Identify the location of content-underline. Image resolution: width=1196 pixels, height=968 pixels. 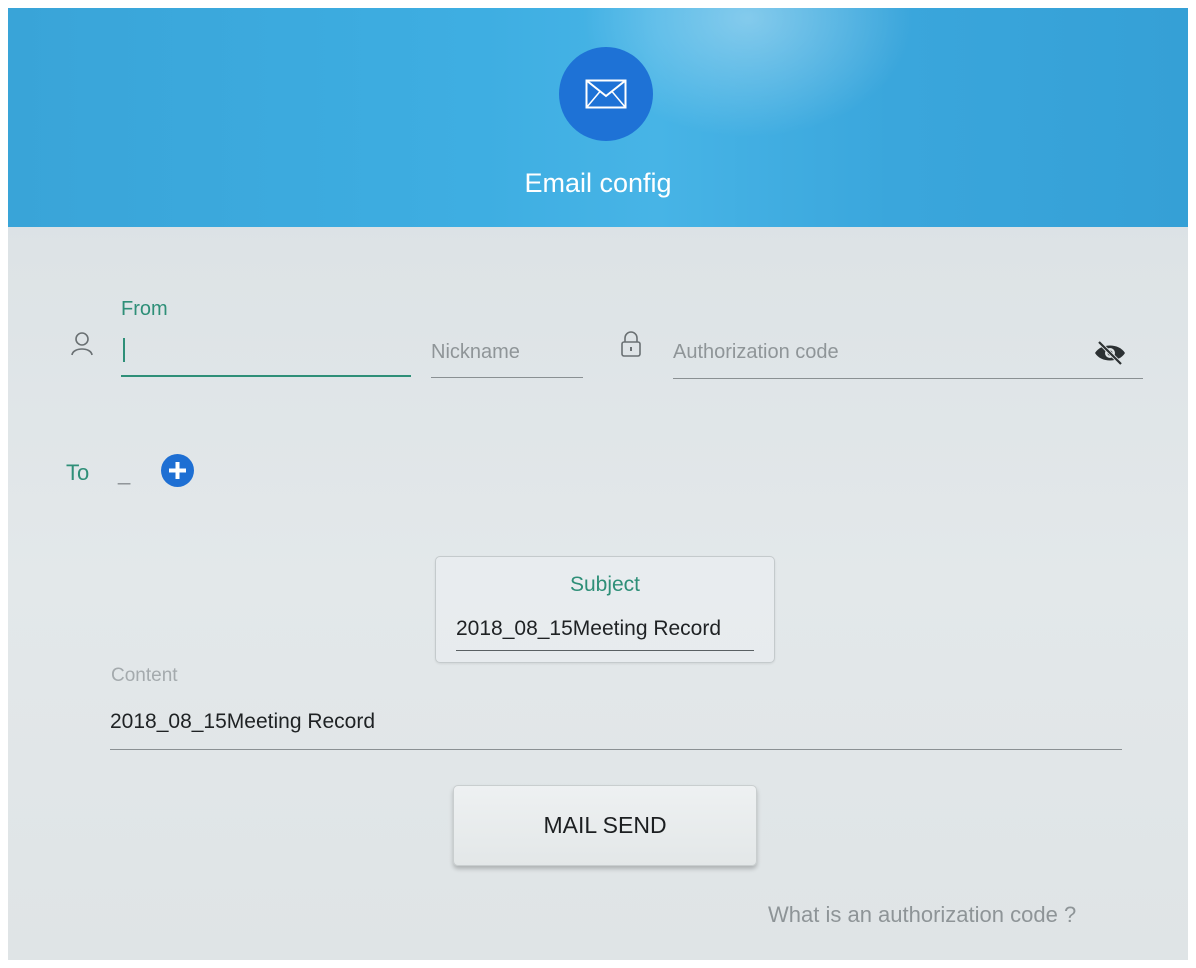
(616, 749).